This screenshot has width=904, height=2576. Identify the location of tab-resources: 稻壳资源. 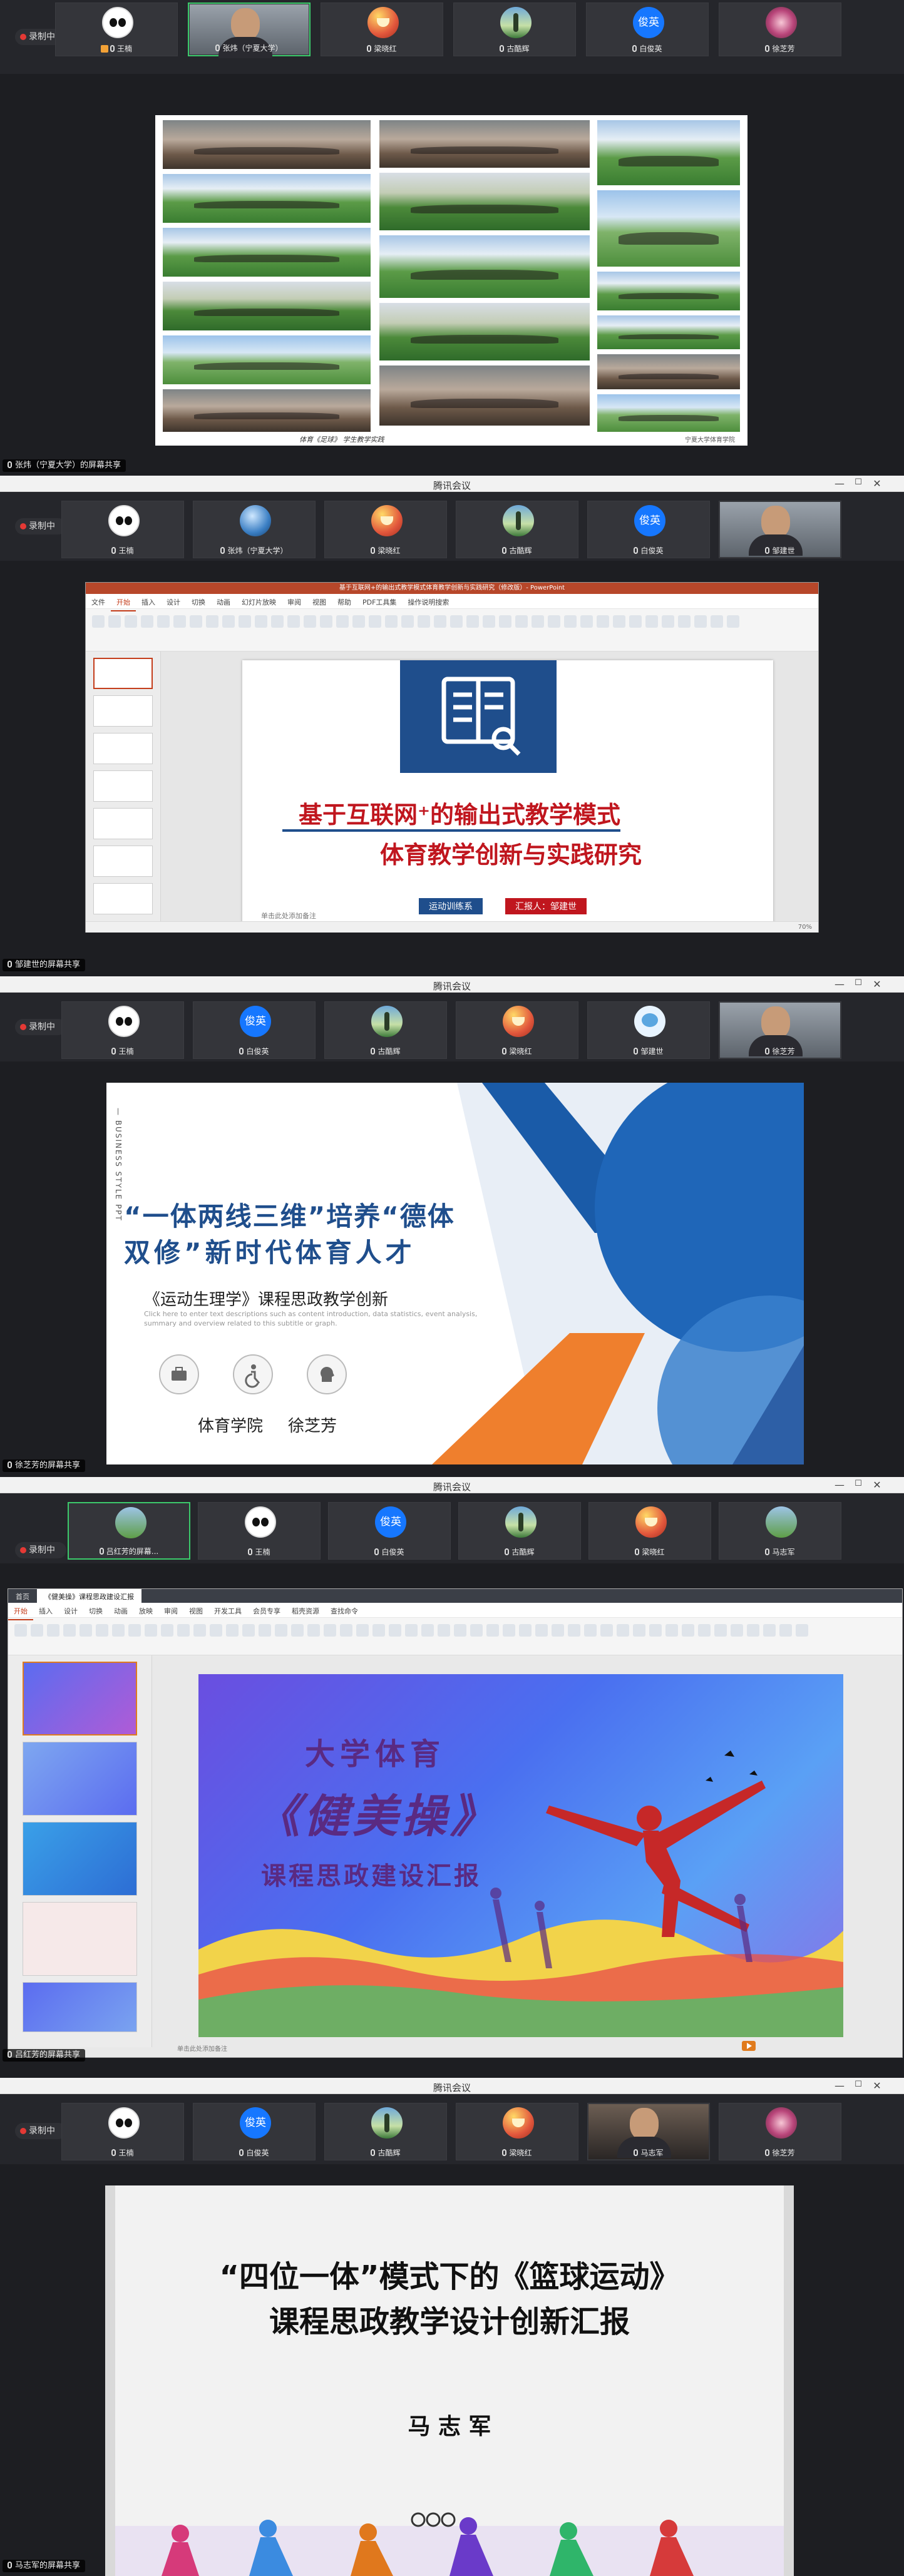
(305, 1611).